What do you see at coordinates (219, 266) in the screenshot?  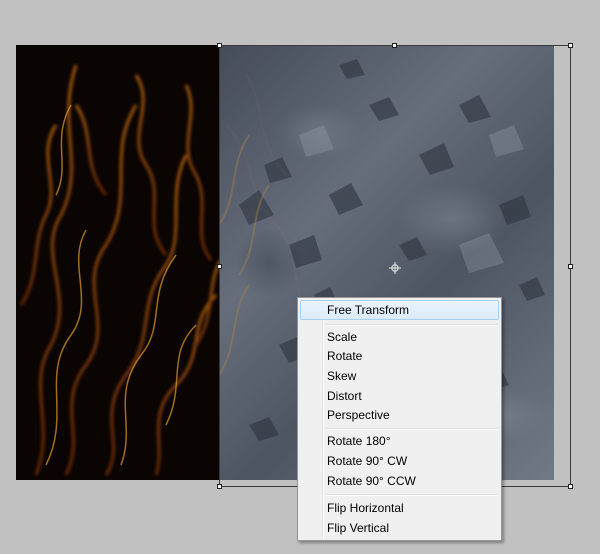 I see `transform-handle-middle-left` at bounding box center [219, 266].